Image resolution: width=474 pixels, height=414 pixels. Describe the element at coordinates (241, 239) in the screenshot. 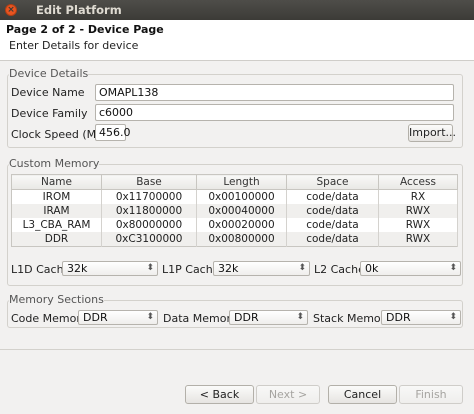

I see `table-cell: 0x00800000` at that location.